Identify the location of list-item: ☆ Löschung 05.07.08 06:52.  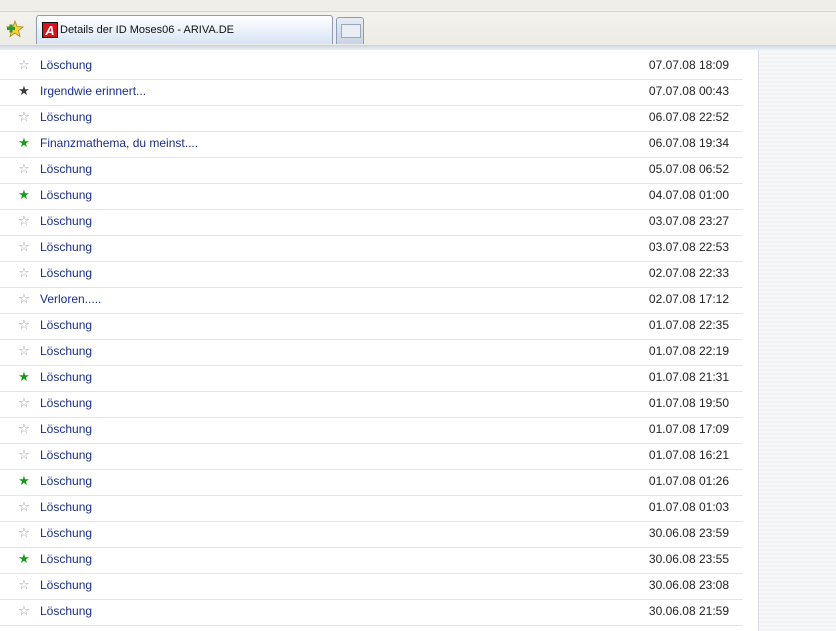
(371, 171).